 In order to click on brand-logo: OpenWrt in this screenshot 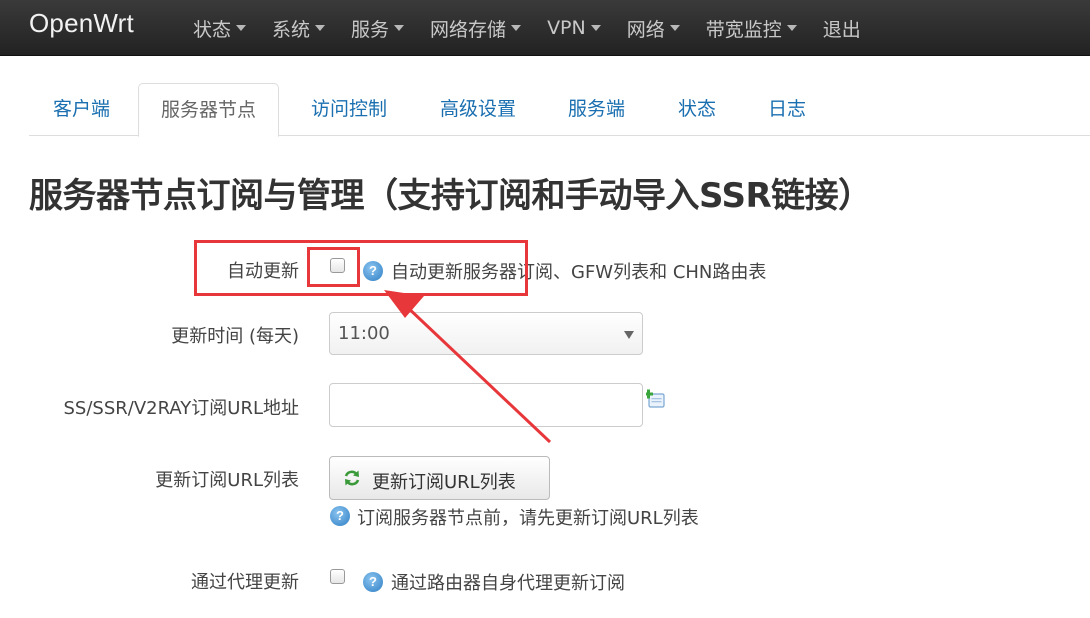, I will do `click(81, 23)`.